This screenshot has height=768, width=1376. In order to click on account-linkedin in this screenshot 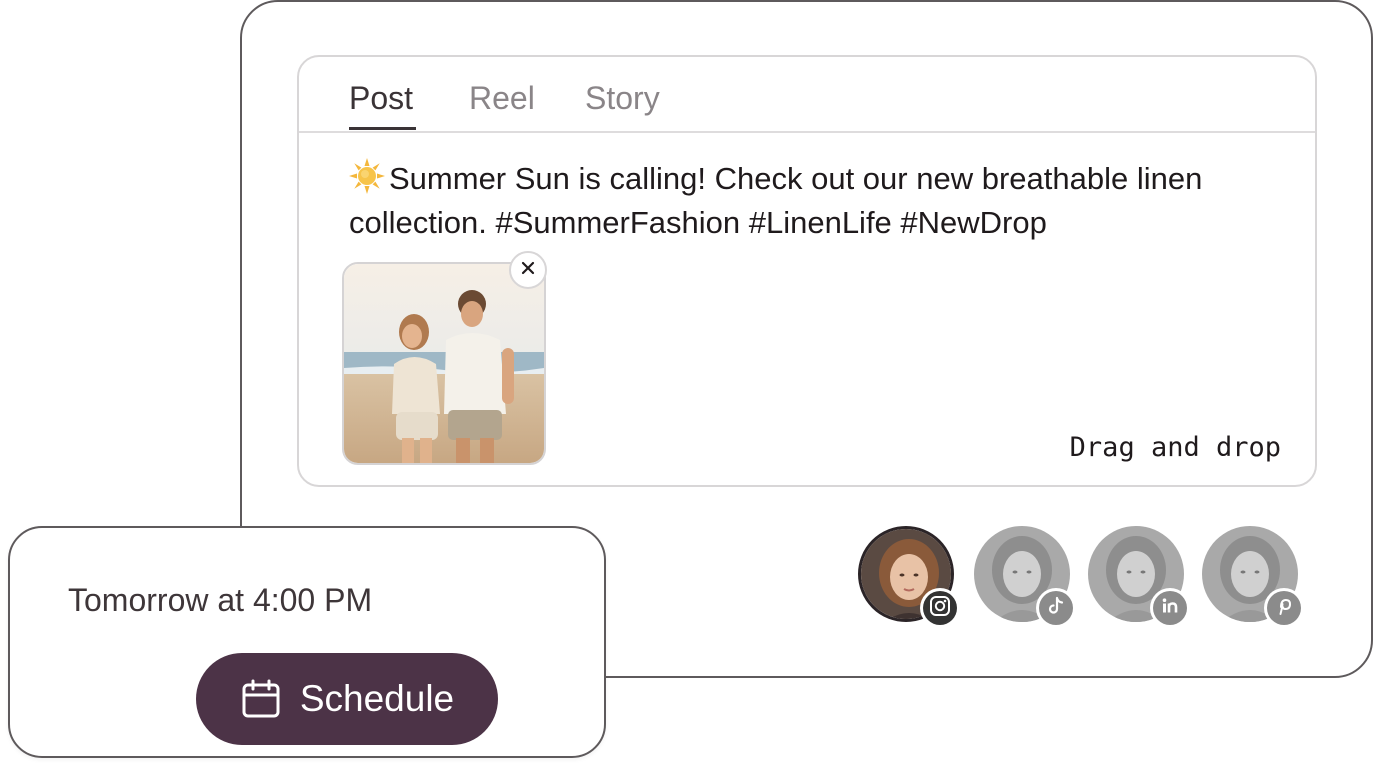, I will do `click(1139, 577)`.